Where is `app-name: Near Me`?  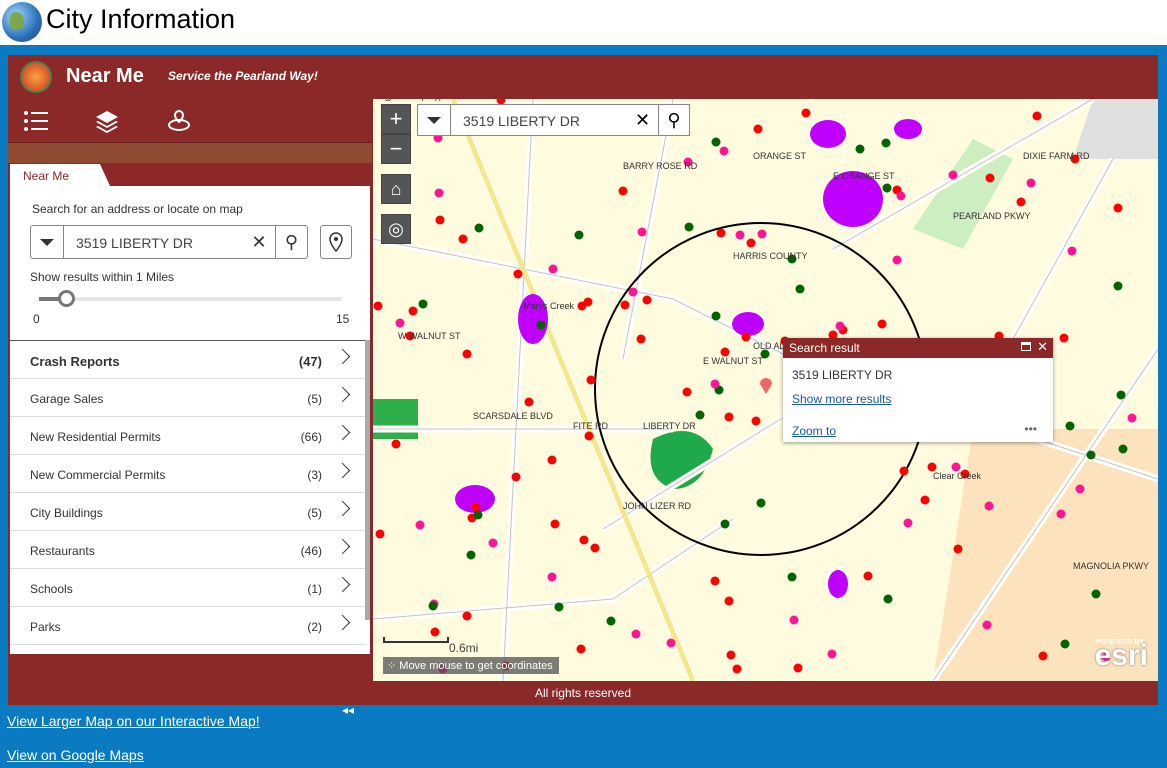
app-name: Near Me is located at coordinates (105, 76).